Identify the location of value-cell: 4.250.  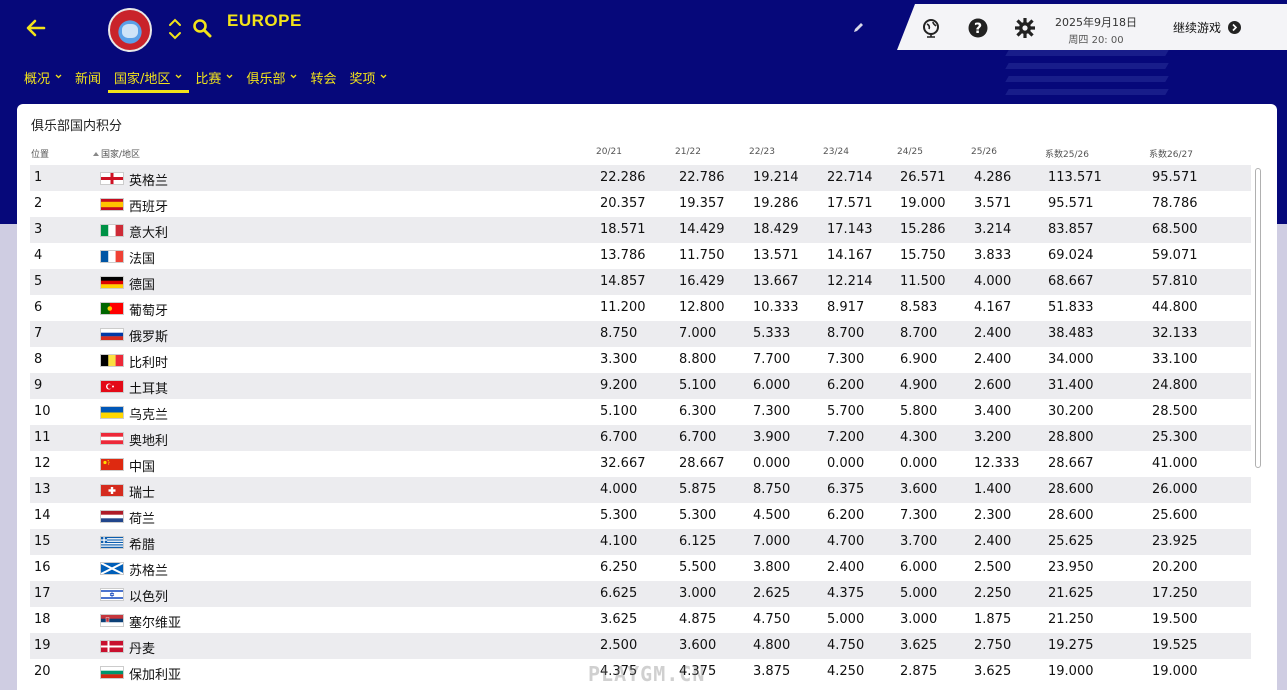
(846, 671).